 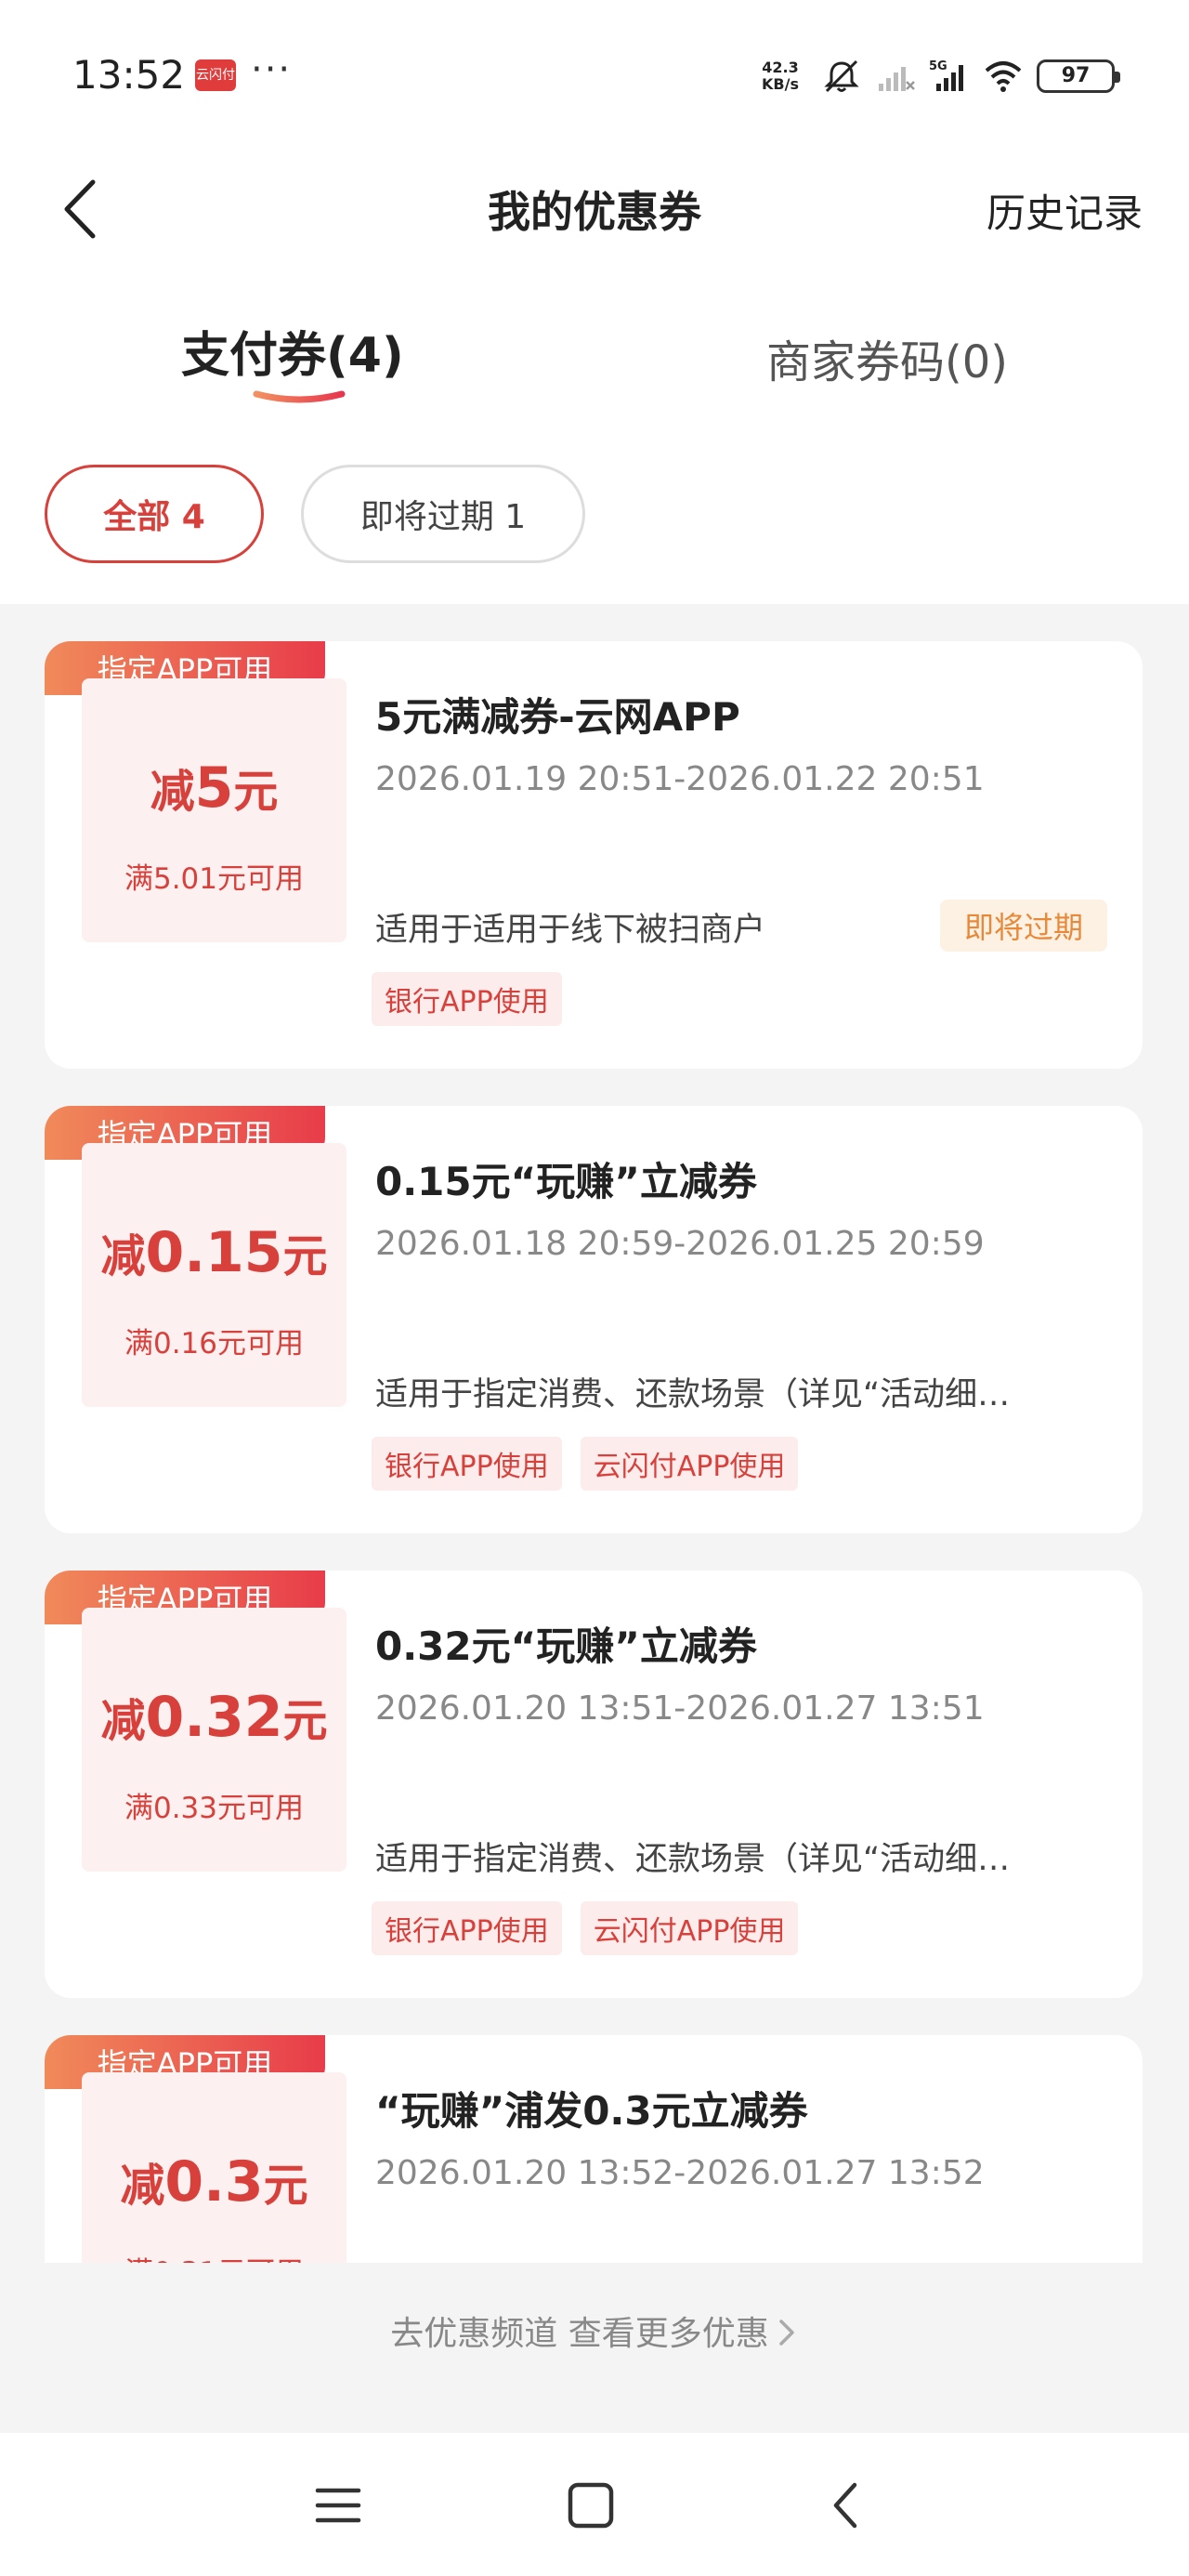 I want to click on tab-payment-coupons: 支付券(4), so click(x=292, y=351).